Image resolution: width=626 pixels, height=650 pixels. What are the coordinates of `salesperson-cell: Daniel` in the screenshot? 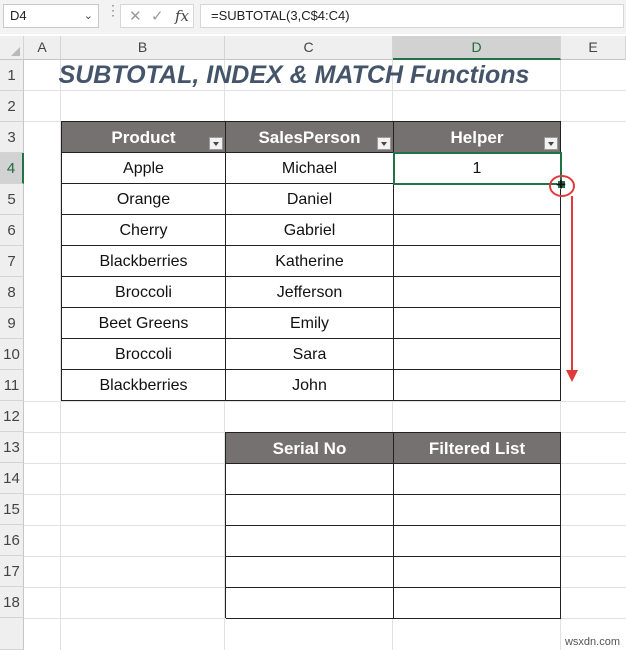 It's located at (310, 199).